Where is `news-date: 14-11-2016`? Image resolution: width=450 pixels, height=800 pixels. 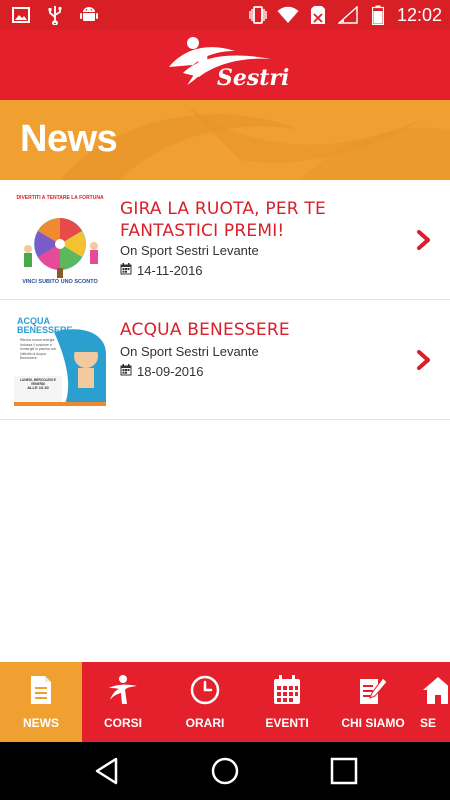
news-date: 14-11-2016 is located at coordinates (161, 270).